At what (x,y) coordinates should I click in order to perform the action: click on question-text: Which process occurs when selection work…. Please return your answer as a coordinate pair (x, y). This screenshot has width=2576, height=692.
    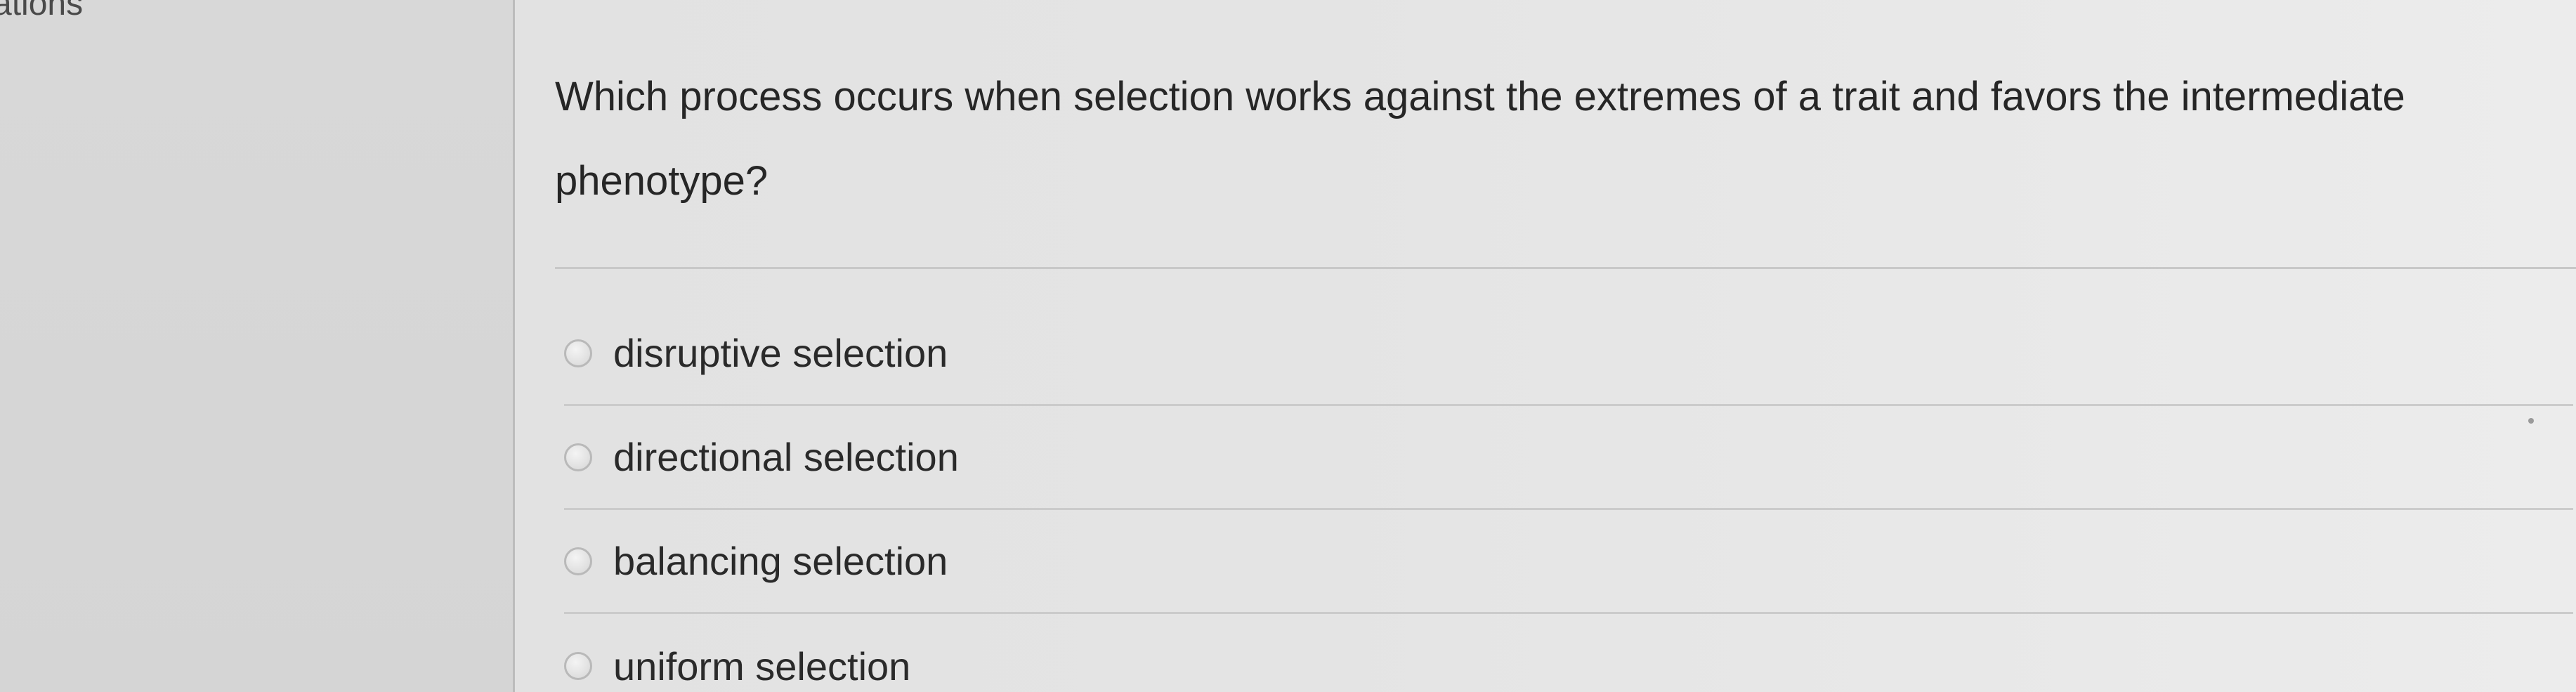
    Looking at the image, I should click on (1480, 139).